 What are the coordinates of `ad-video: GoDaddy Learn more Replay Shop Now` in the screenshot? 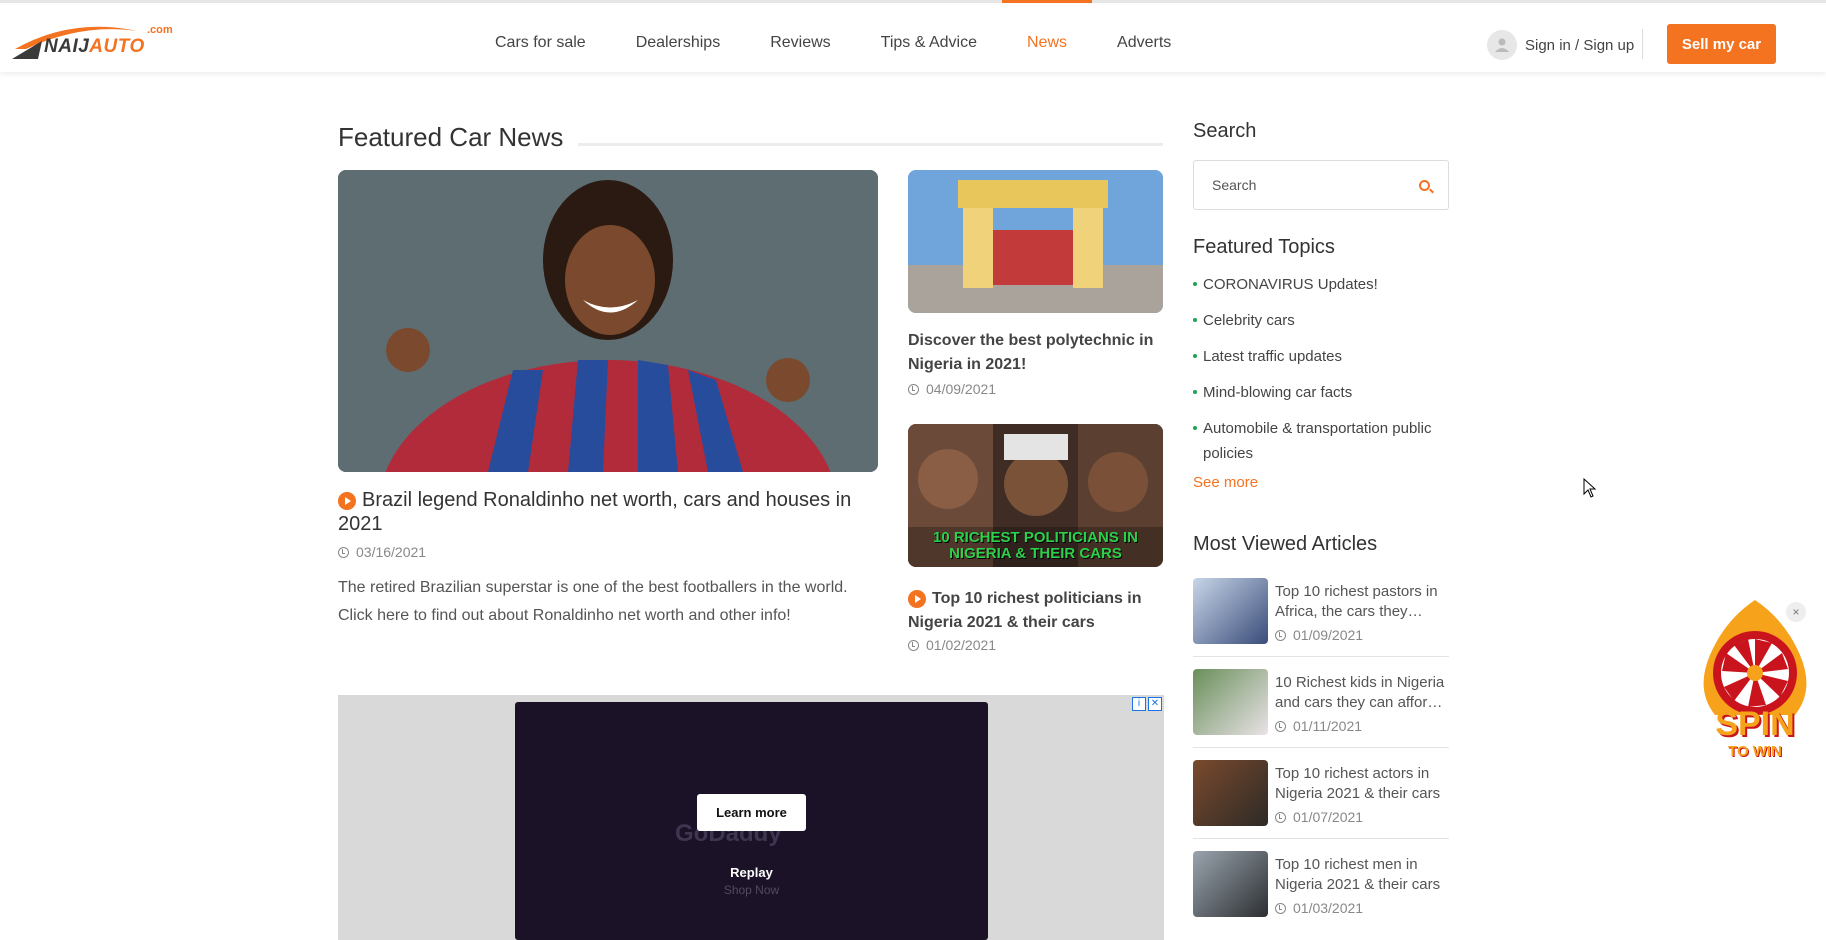 It's located at (751, 821).